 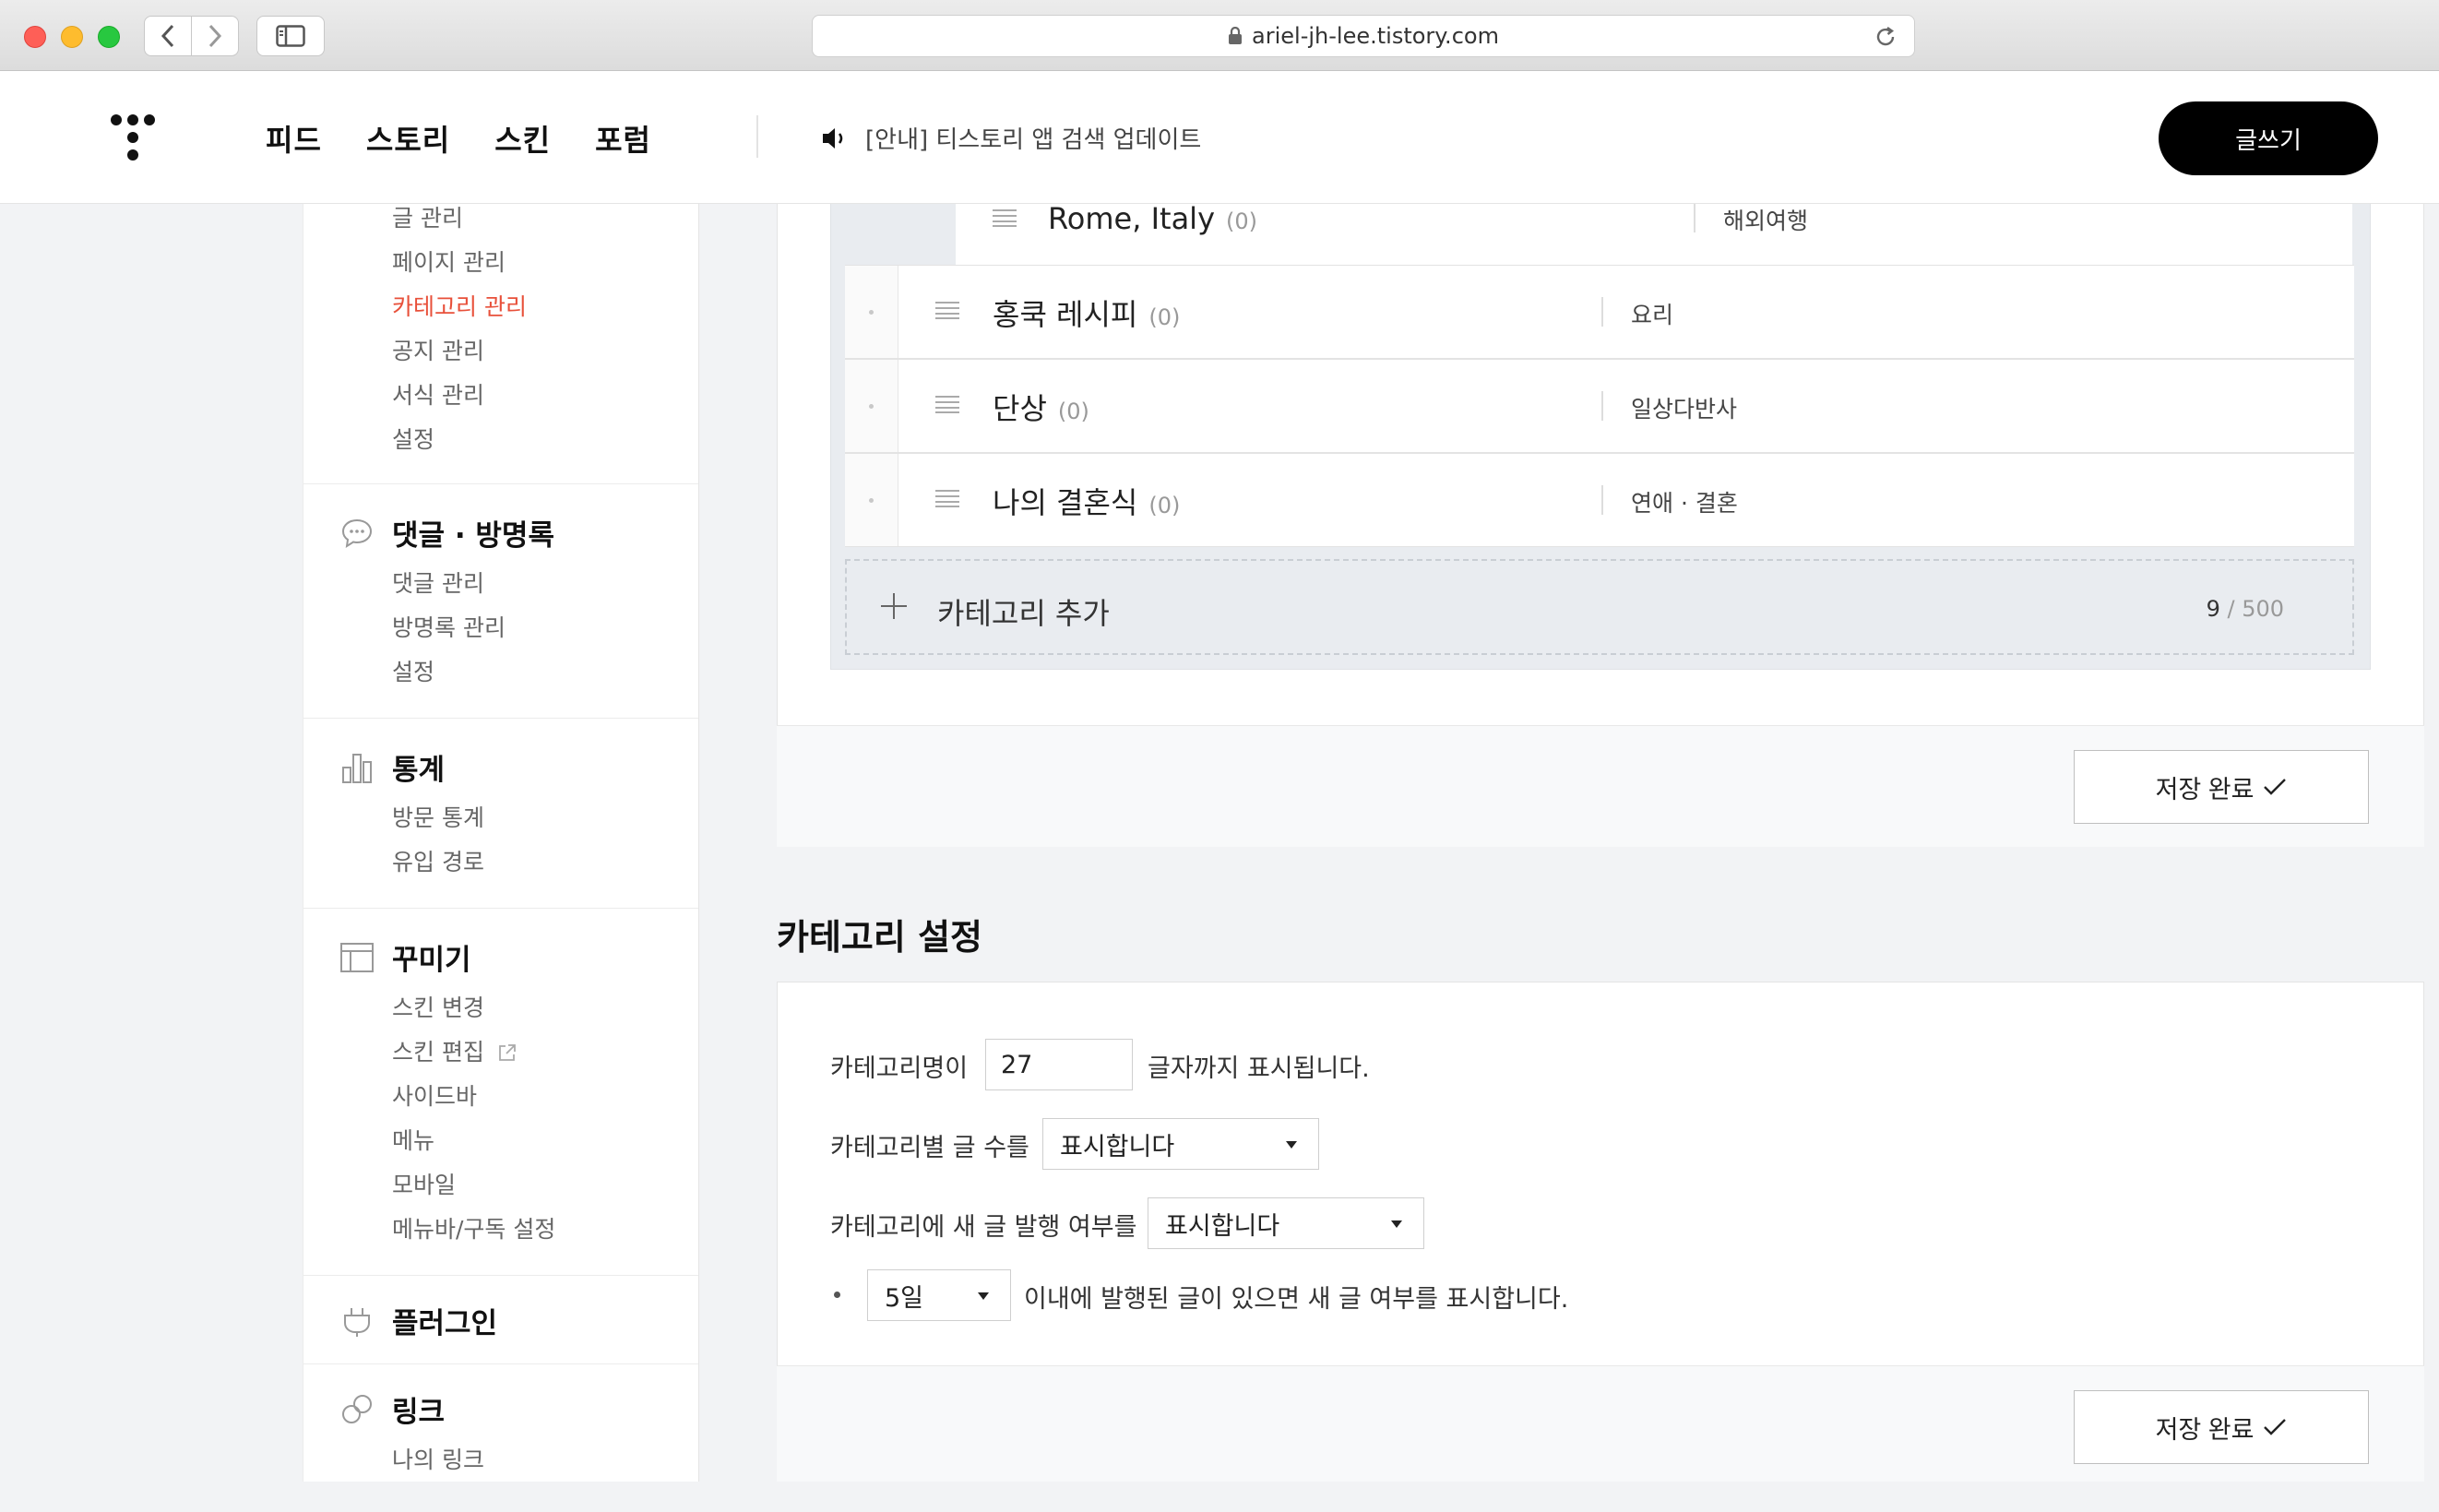 I want to click on new-post-select: 표시합니다, so click(x=1286, y=1223).